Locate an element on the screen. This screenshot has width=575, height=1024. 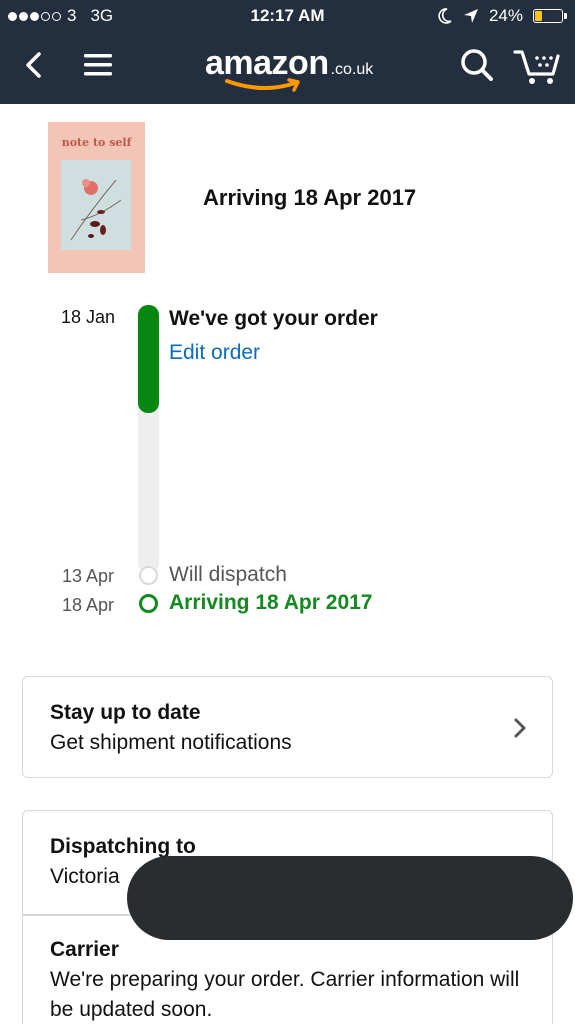
nav-row: amazon .co.uk is located at coordinates (287, 66).